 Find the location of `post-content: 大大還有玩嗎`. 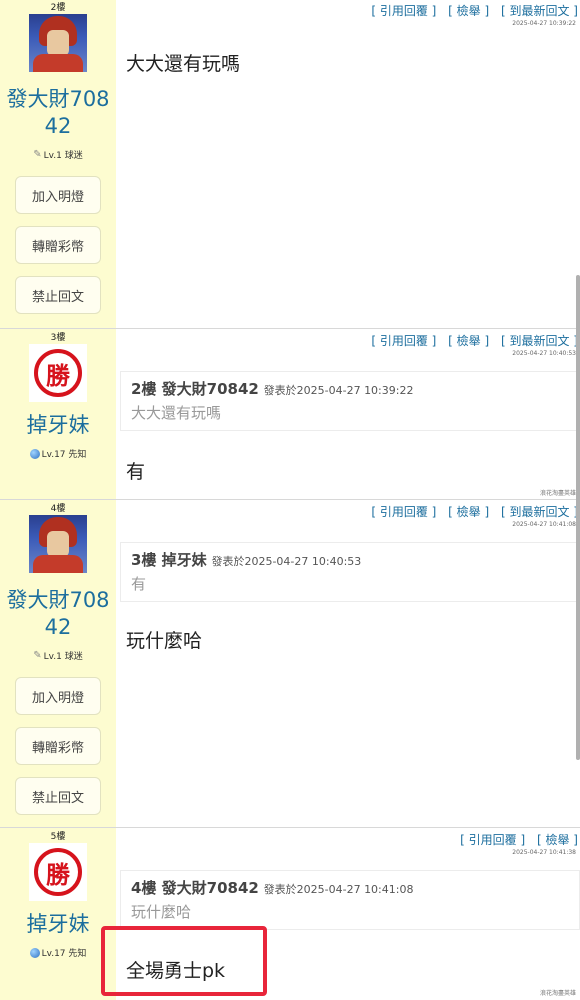

post-content: 大大還有玩嗎 is located at coordinates (183, 64).